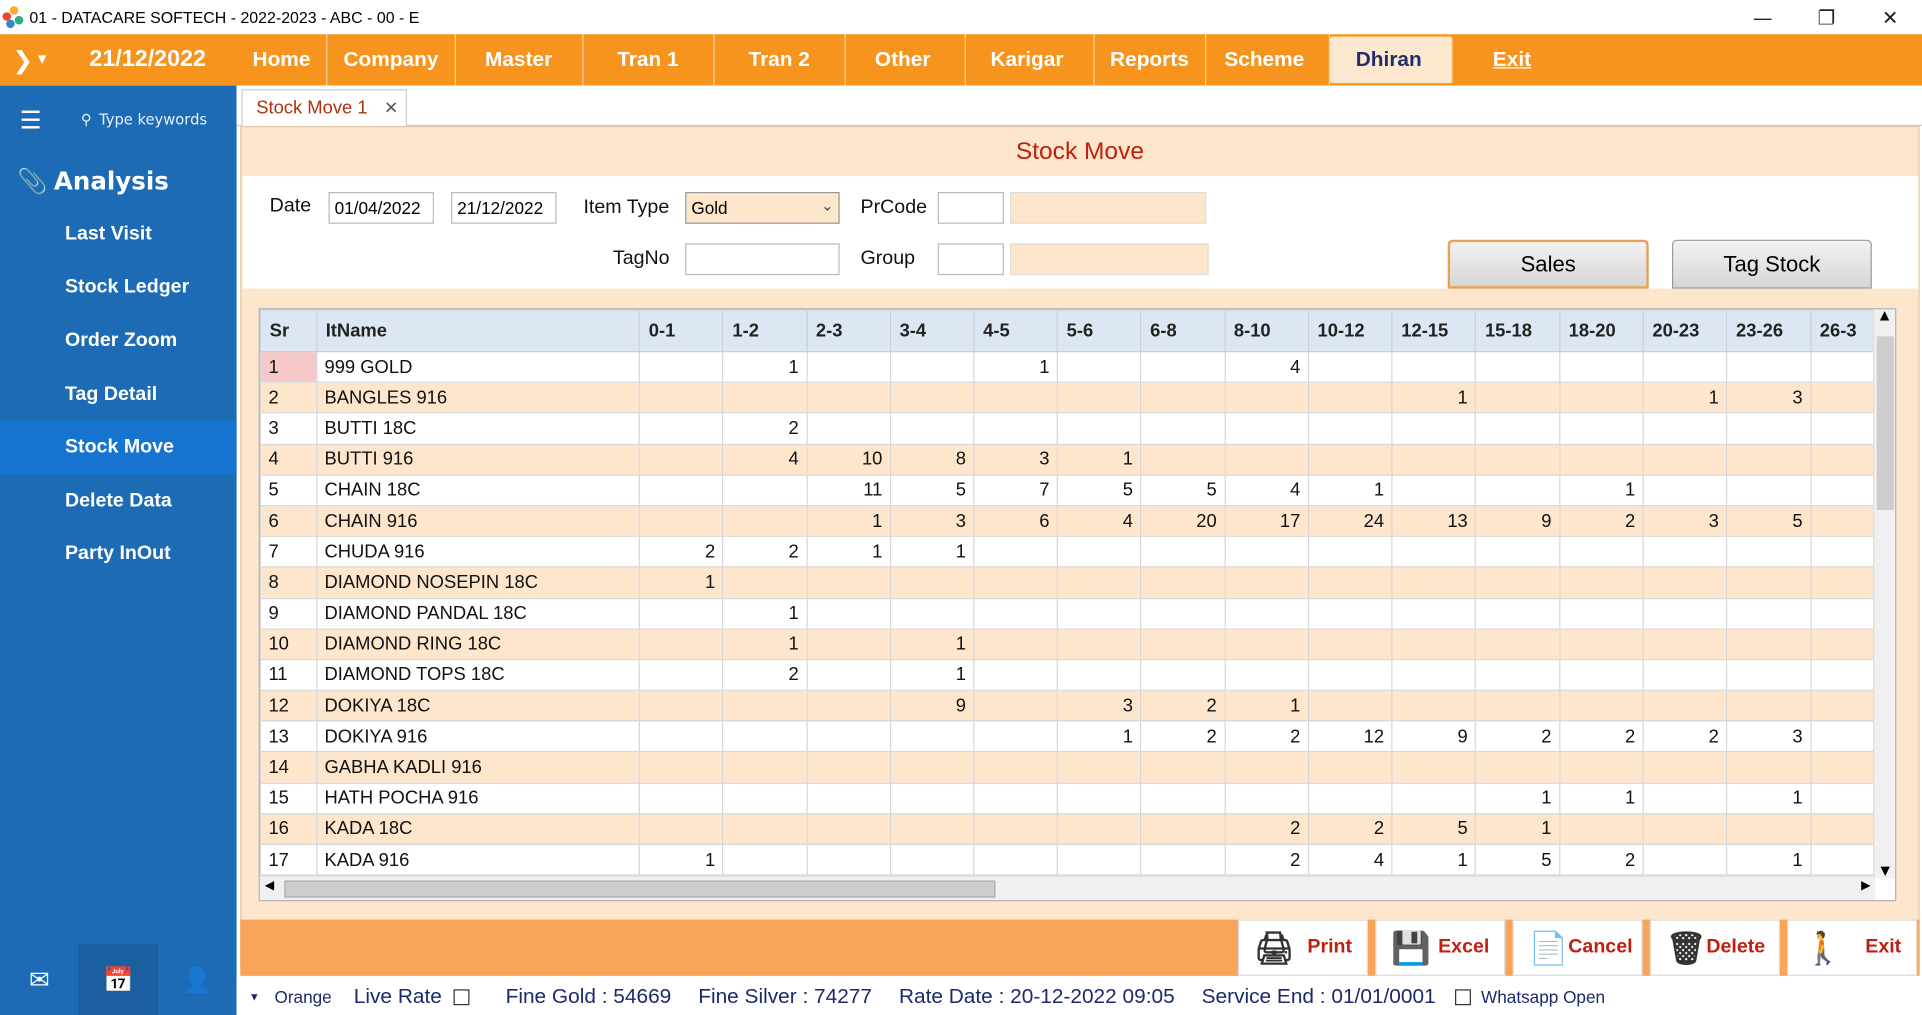 The width and height of the screenshot is (1922, 1015). I want to click on sidebar-item-stock-move: Stock Move, so click(118, 448).